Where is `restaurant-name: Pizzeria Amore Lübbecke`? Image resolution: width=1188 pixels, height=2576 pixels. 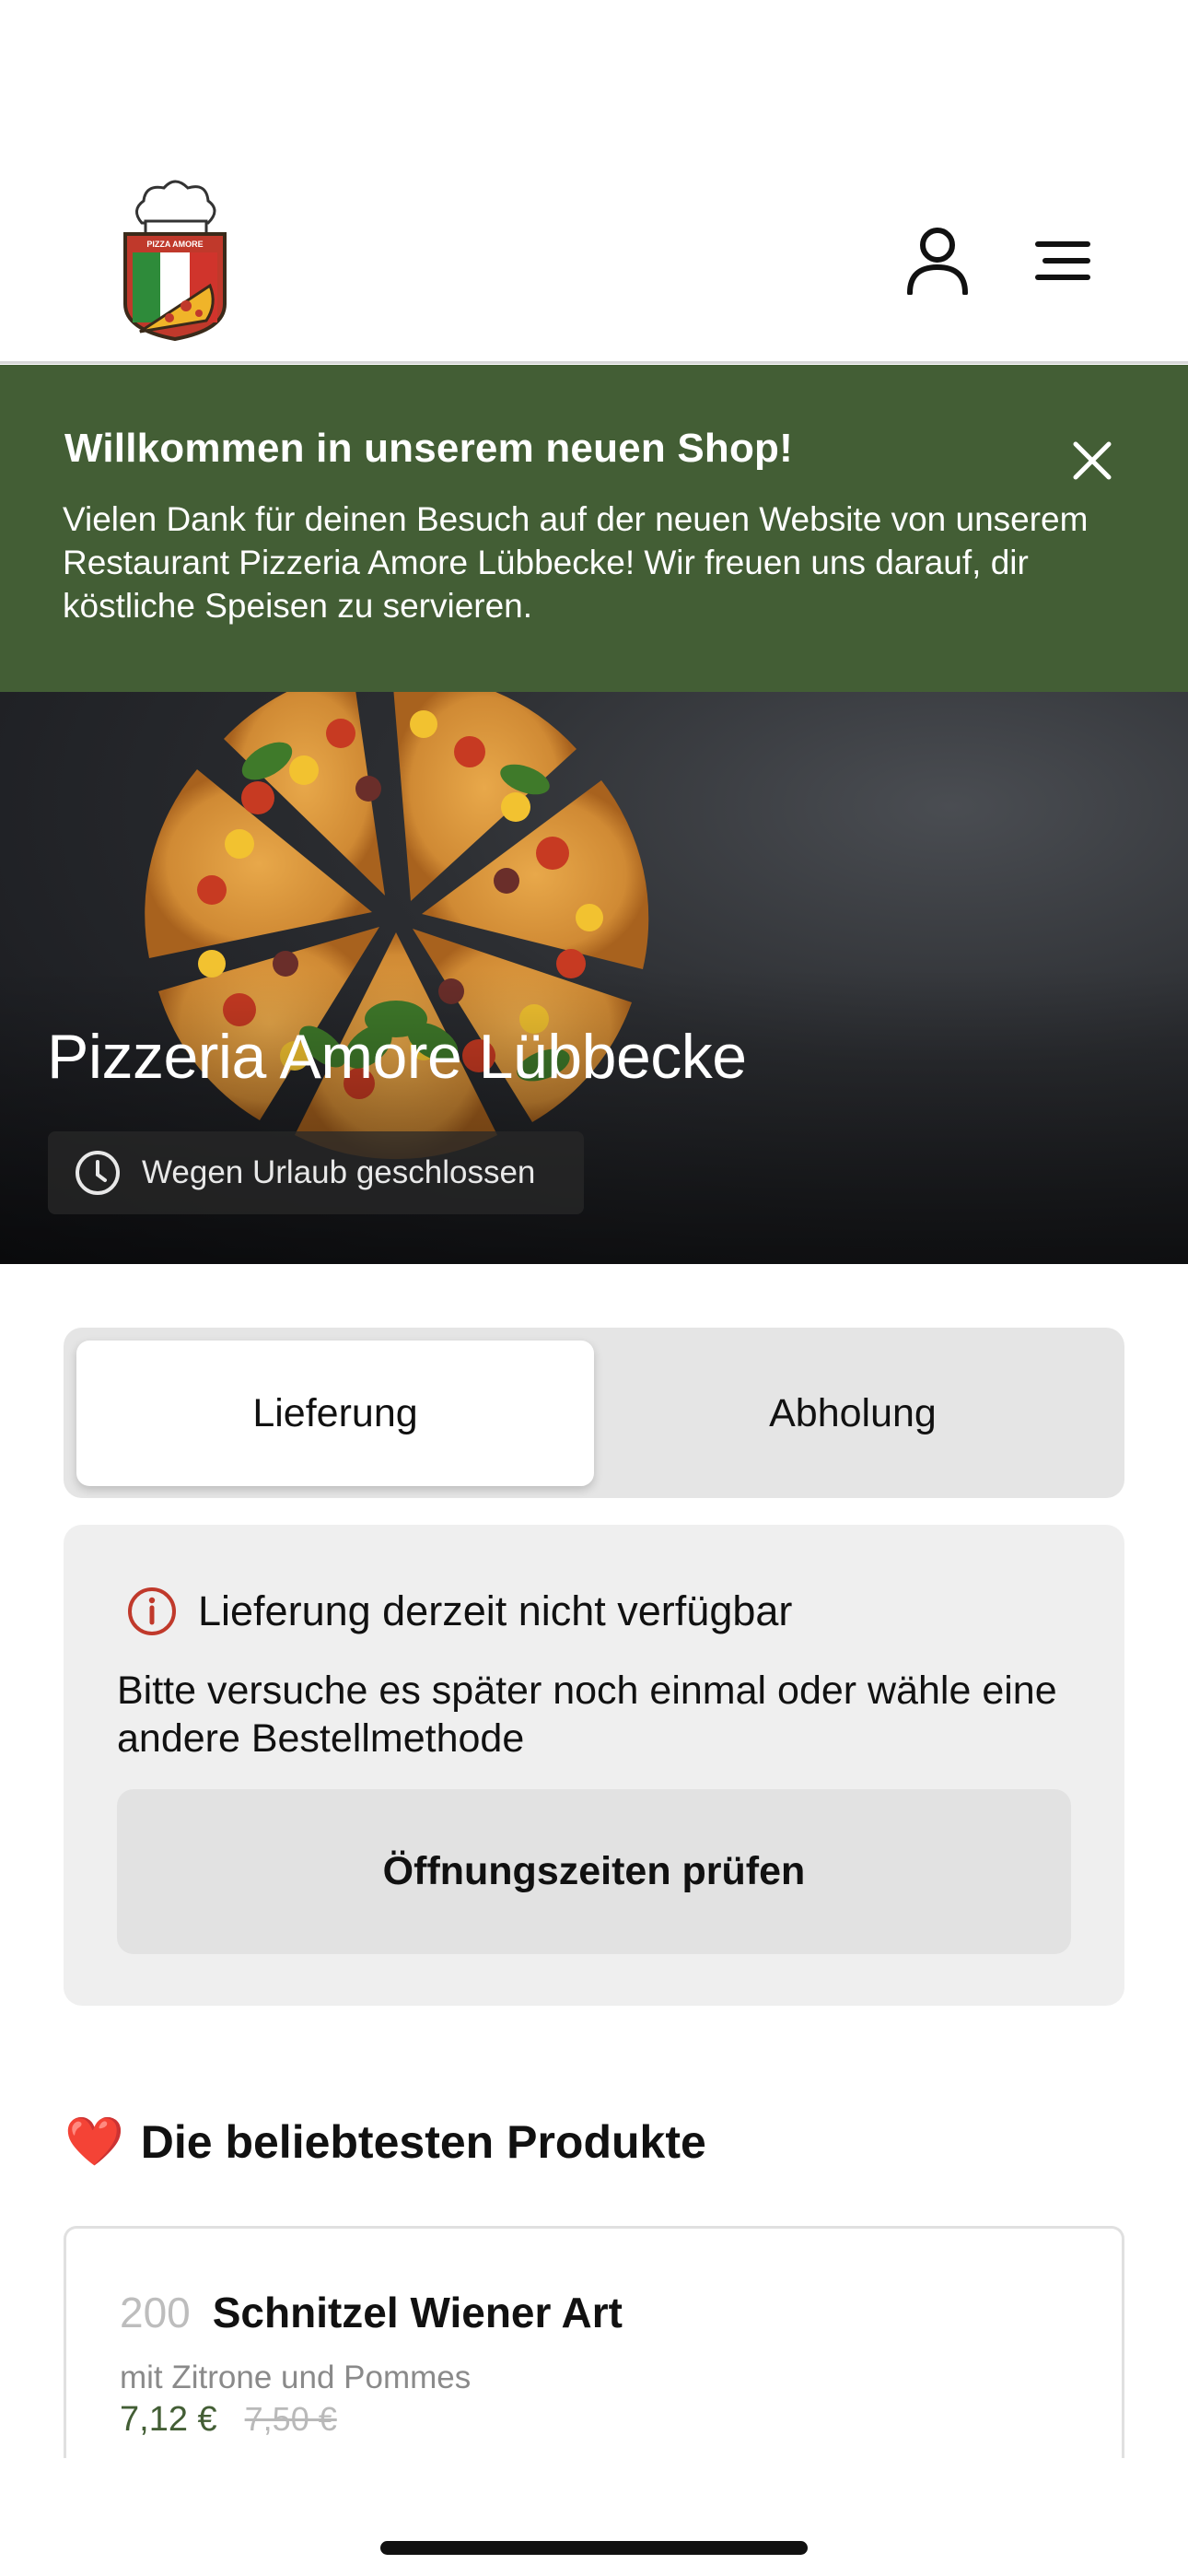 restaurant-name: Pizzeria Amore Lübbecke is located at coordinates (397, 1057).